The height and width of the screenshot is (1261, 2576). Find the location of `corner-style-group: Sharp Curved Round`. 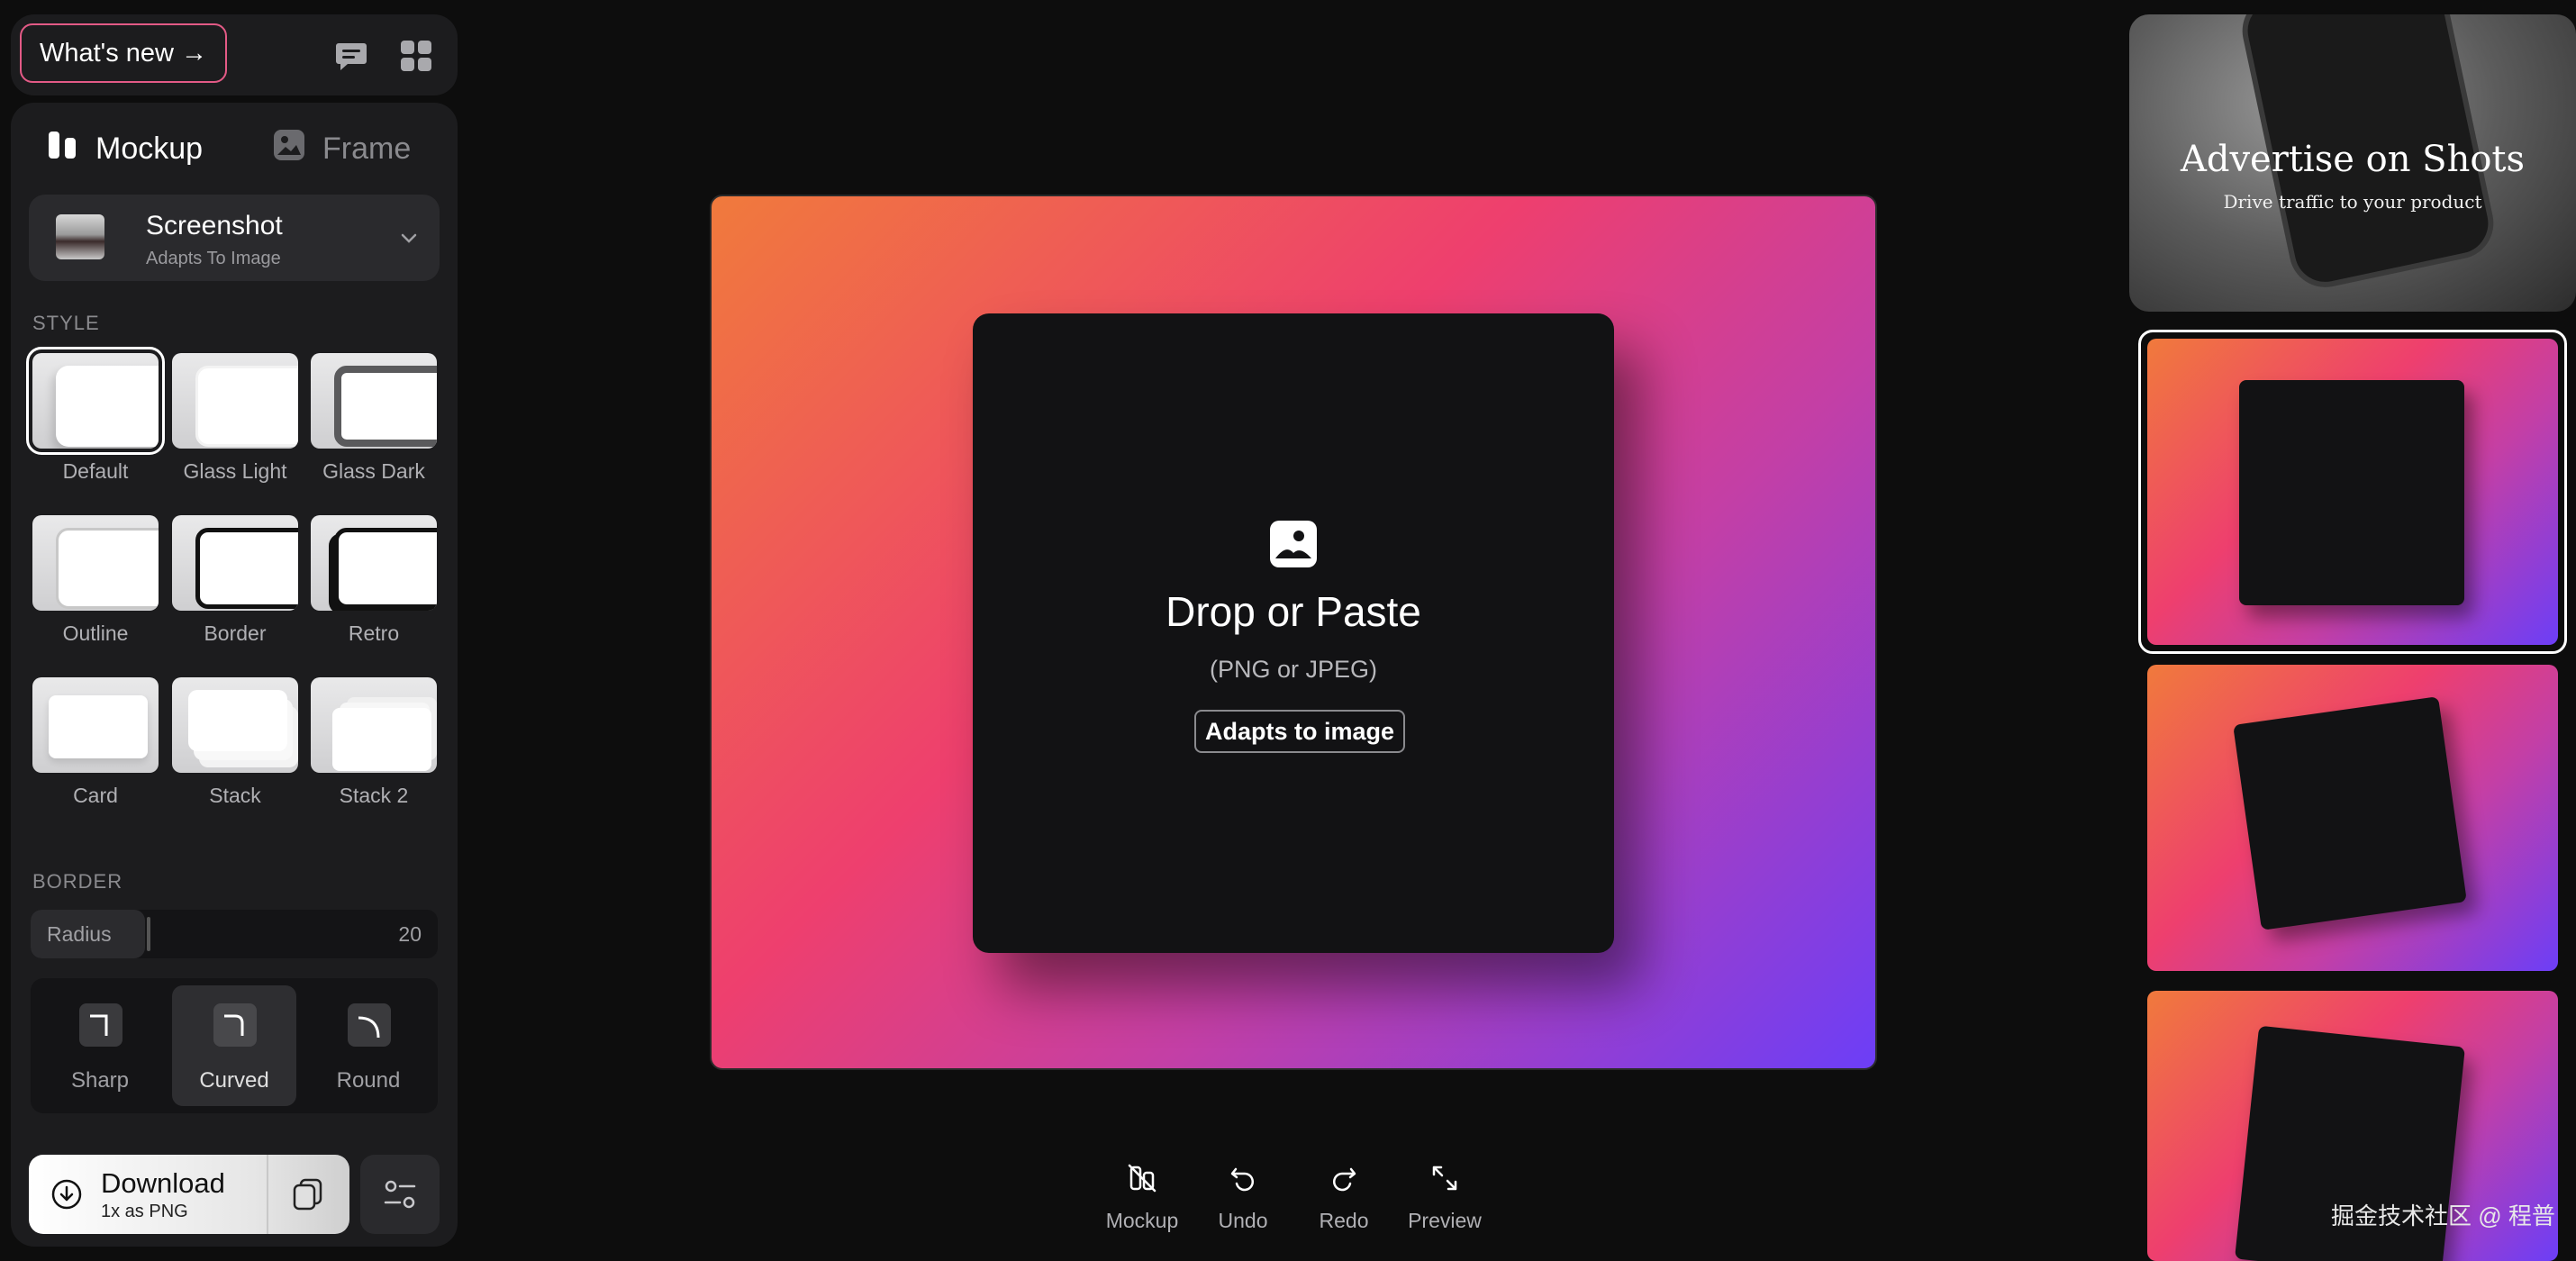

corner-style-group: Sharp Curved Round is located at coordinates (235, 1045).